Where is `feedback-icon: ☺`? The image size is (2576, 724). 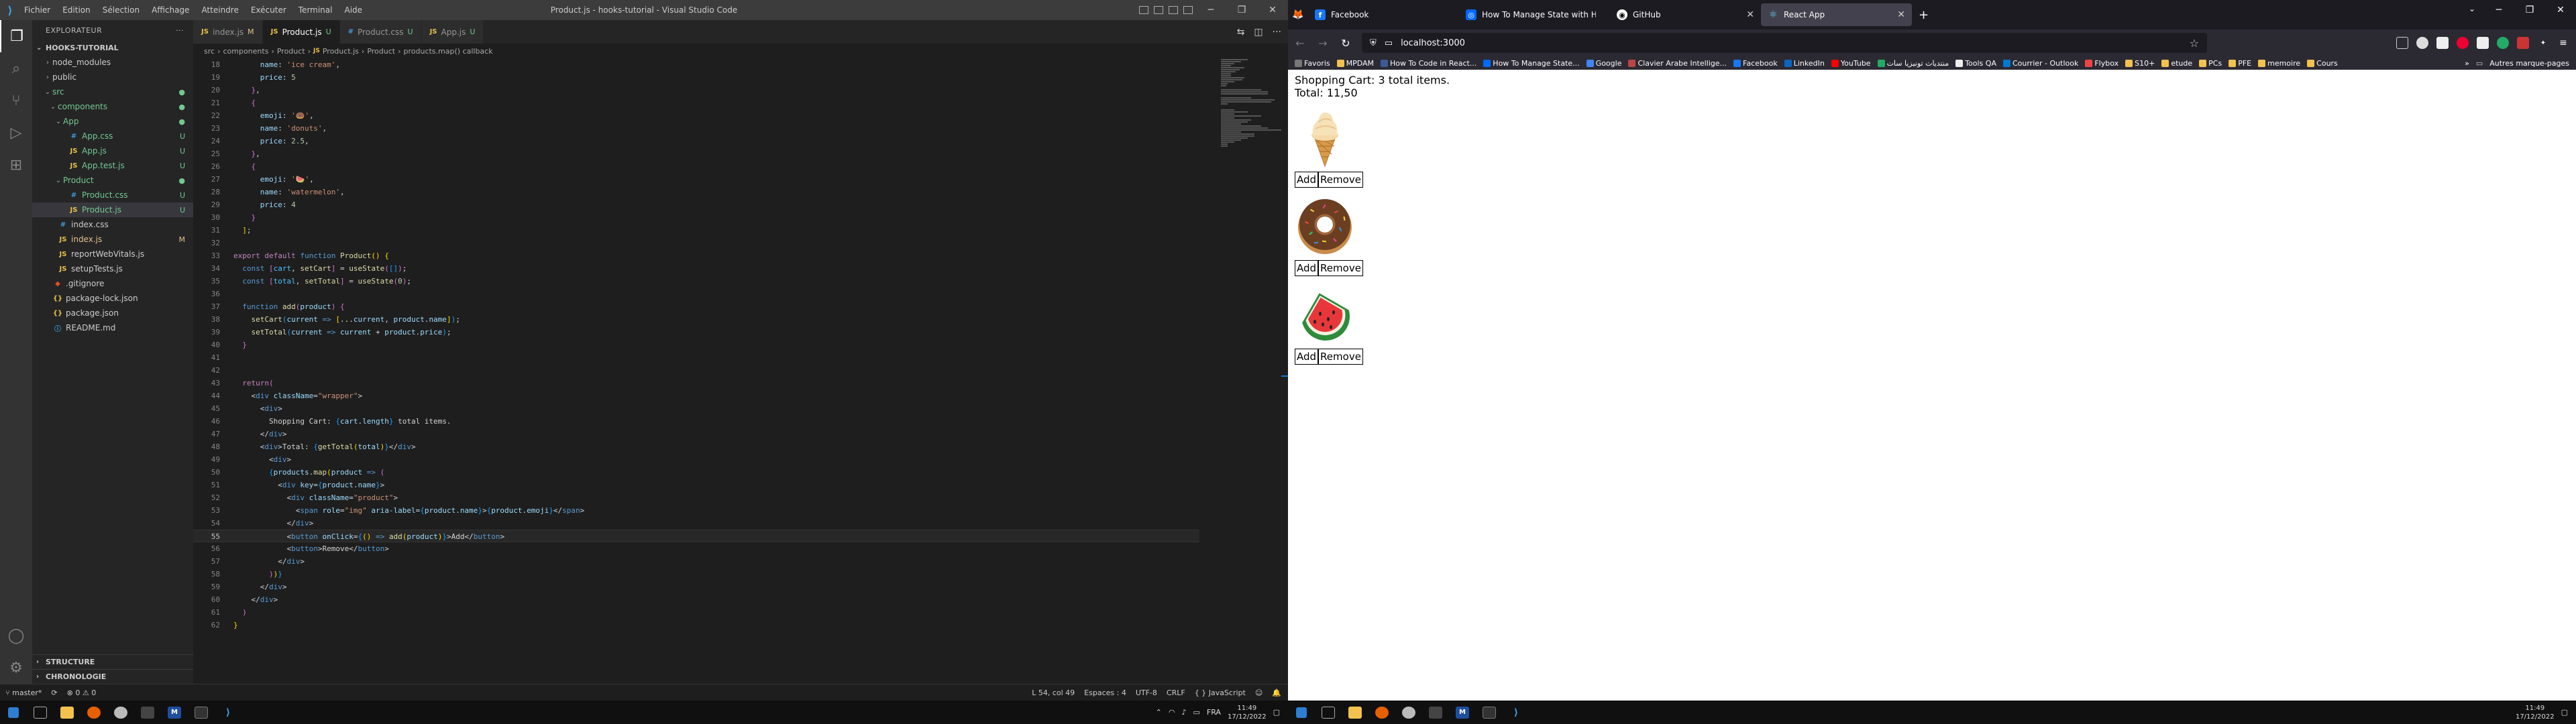 feedback-icon: ☺ is located at coordinates (1259, 693).